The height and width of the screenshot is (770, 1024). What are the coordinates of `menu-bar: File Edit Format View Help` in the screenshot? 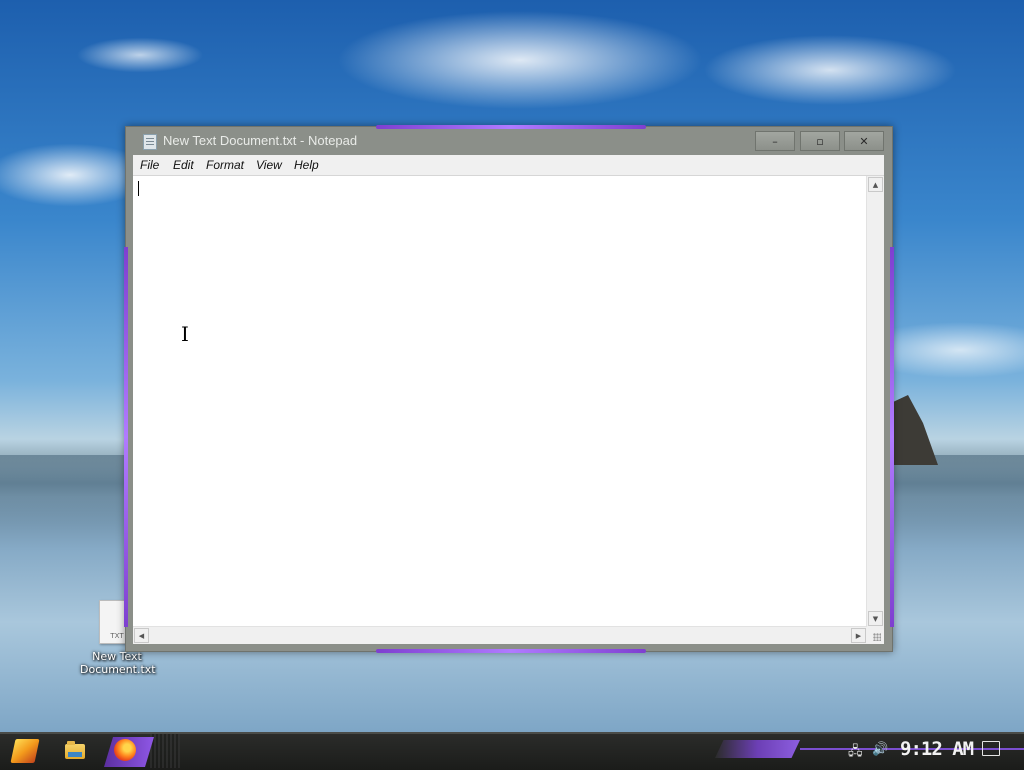 It's located at (508, 165).